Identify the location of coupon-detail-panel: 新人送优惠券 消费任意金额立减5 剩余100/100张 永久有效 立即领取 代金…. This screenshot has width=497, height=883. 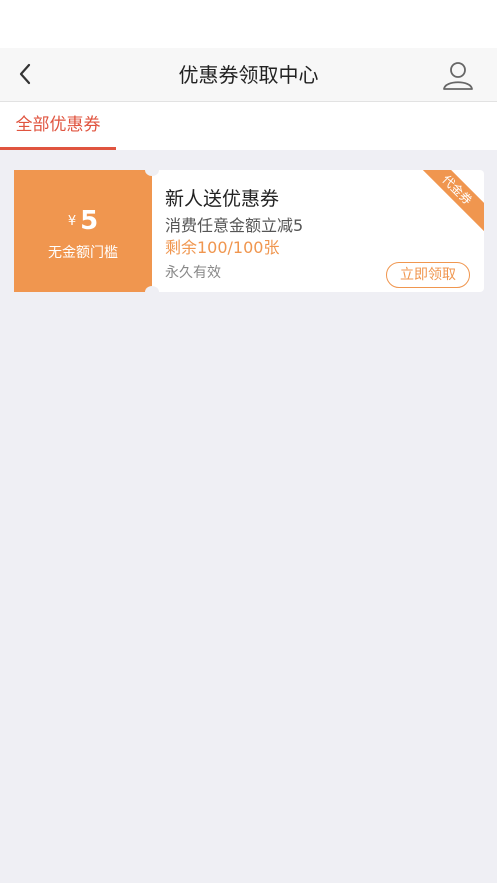
(318, 231).